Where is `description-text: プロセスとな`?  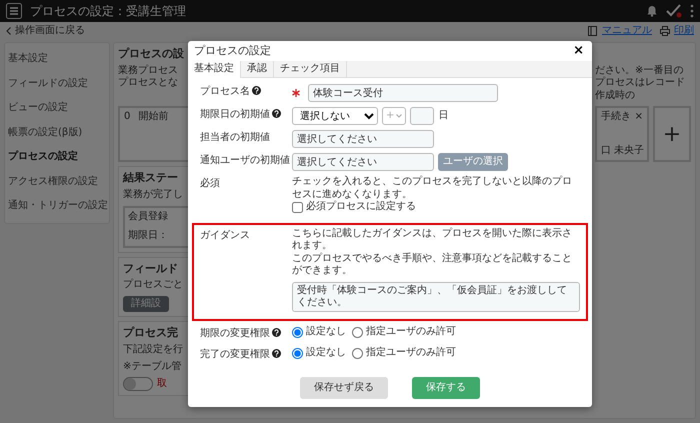
description-text: プロセスとな is located at coordinates (148, 83).